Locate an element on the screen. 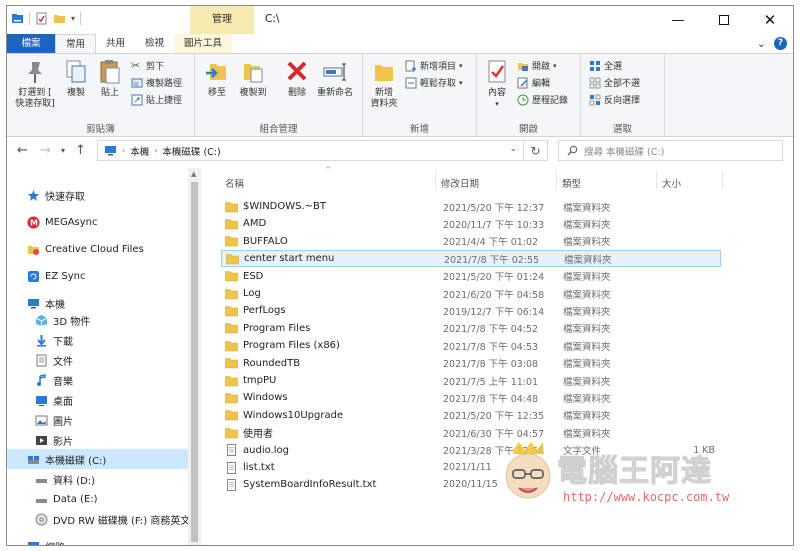 The width and height of the screenshot is (800, 551). folder-icon is located at coordinates (231, 311).